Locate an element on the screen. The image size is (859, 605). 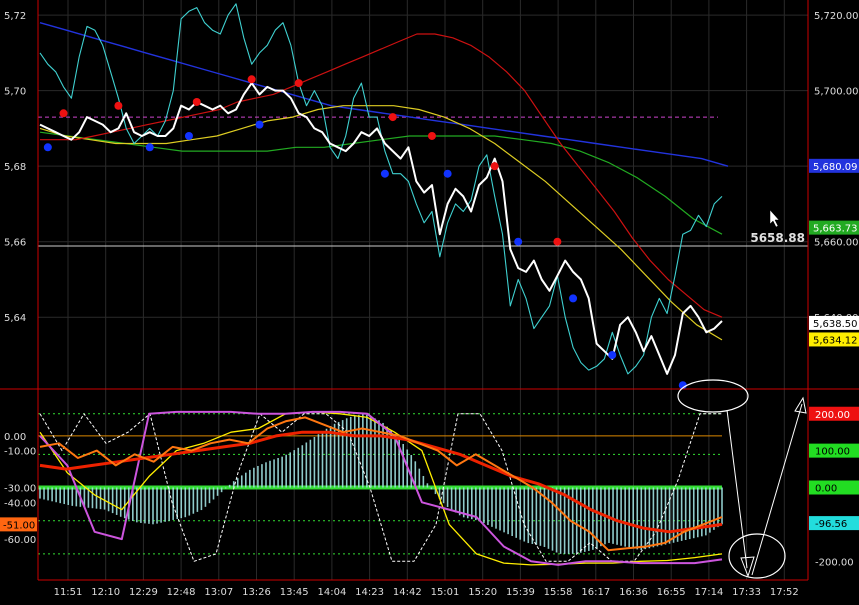
osc-right-badge-label: 100.00 is located at coordinates (832, 452).